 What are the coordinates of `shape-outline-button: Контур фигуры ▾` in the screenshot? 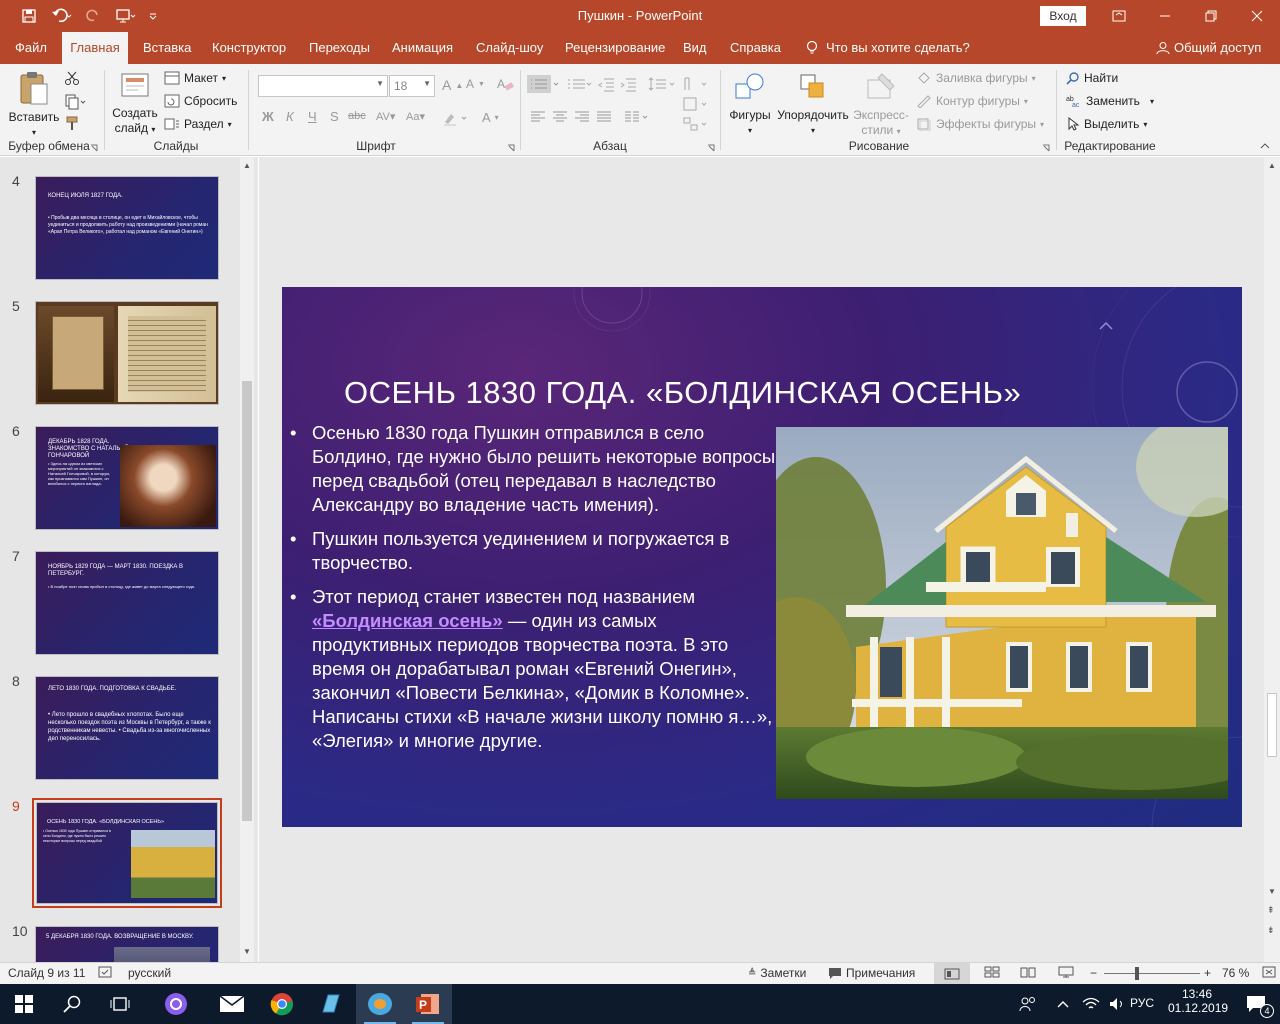 It's located at (972, 101).